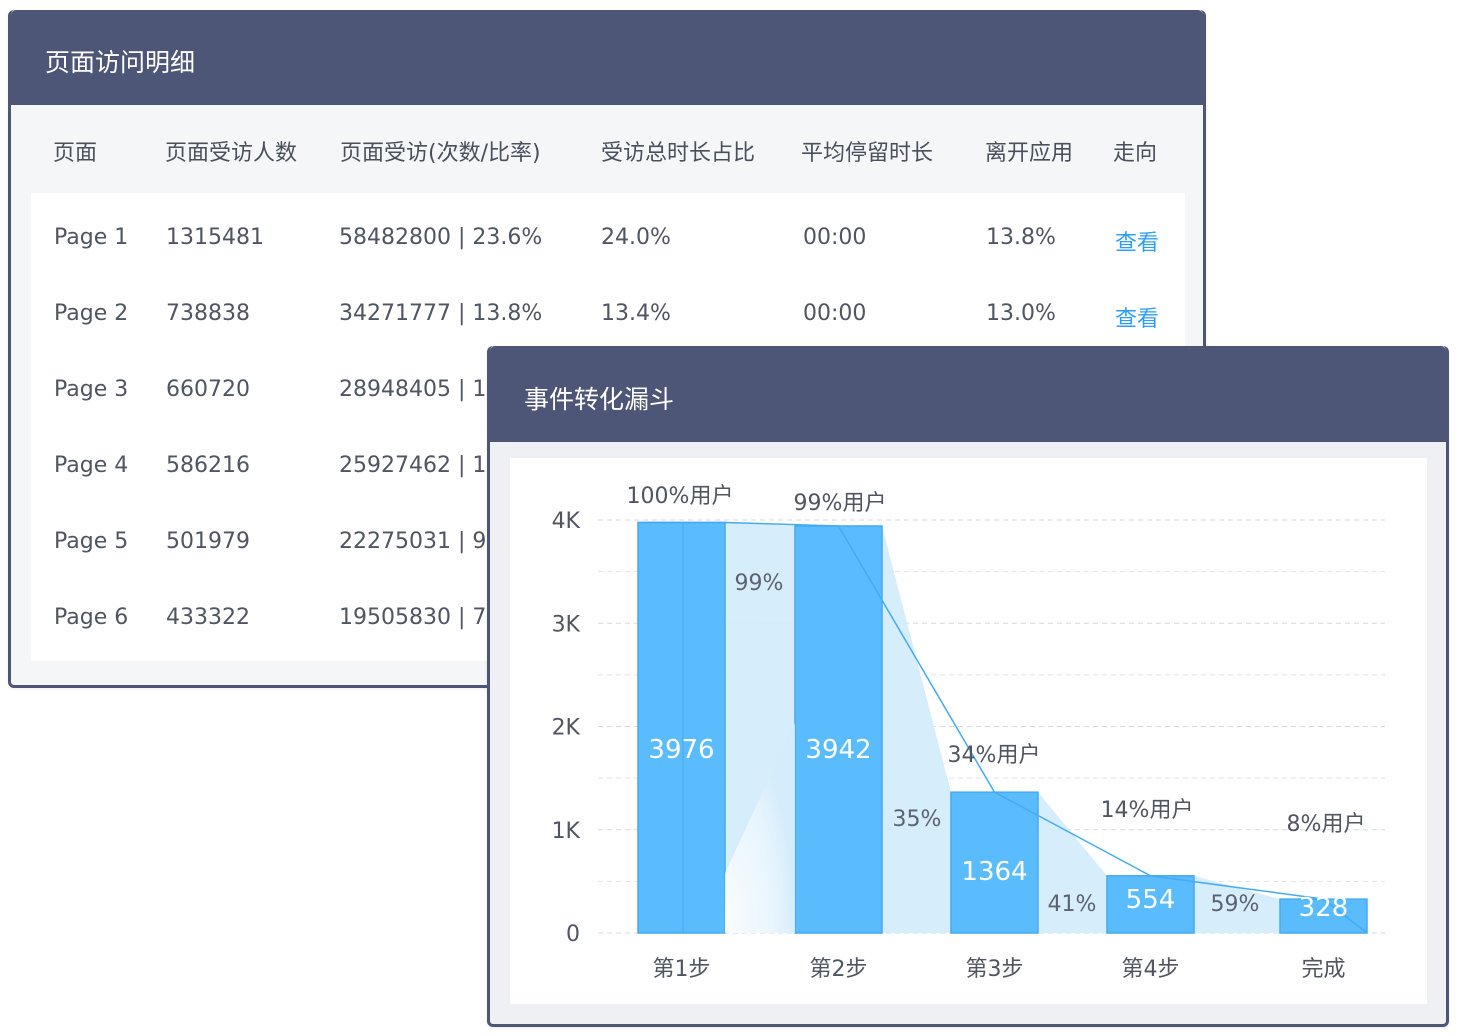  What do you see at coordinates (1029, 153) in the screenshot?
I see `column-header-exit: 离开应用` at bounding box center [1029, 153].